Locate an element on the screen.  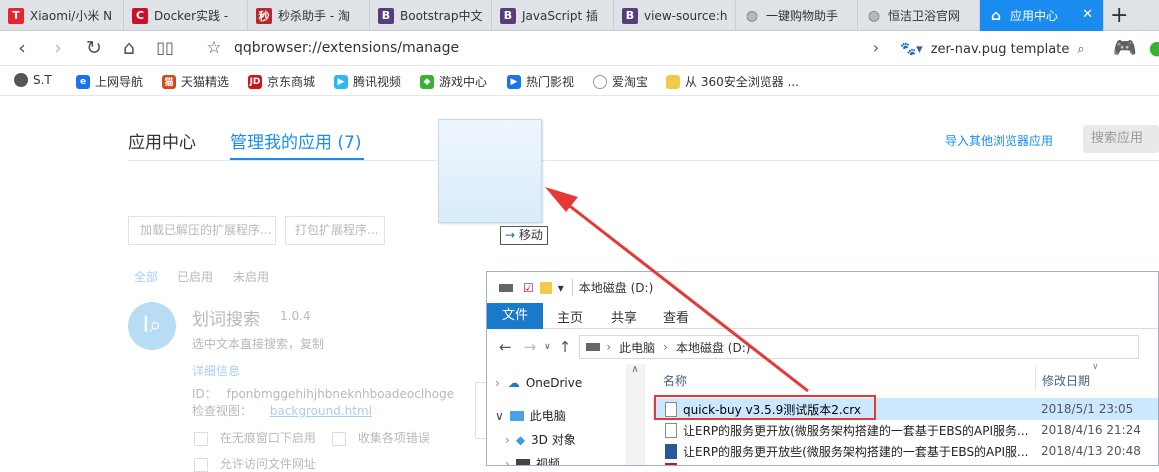
collapse-chevron-icon: ∨ is located at coordinates (499, 416).